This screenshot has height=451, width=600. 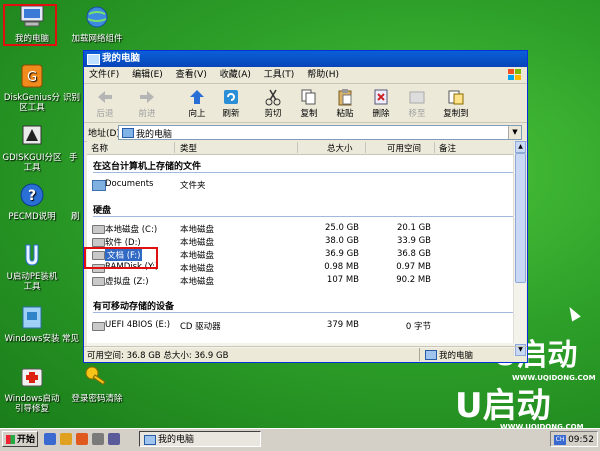 What do you see at coordinates (82, 439) in the screenshot?
I see `quicklaunch-app-icon` at bounding box center [82, 439].